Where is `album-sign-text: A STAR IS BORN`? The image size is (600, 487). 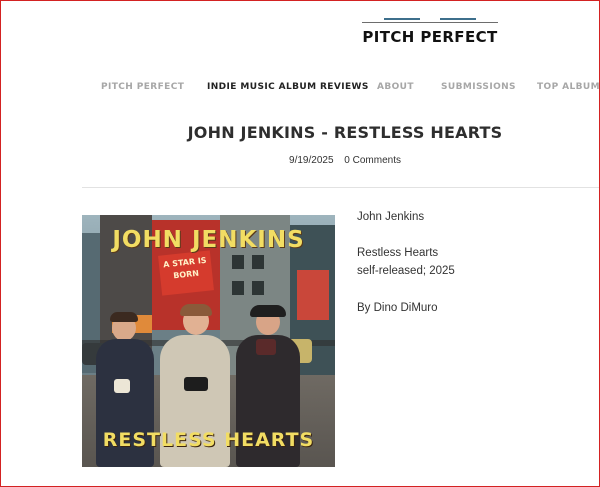
album-sign-text: A STAR IS BORN is located at coordinates (184, 268).